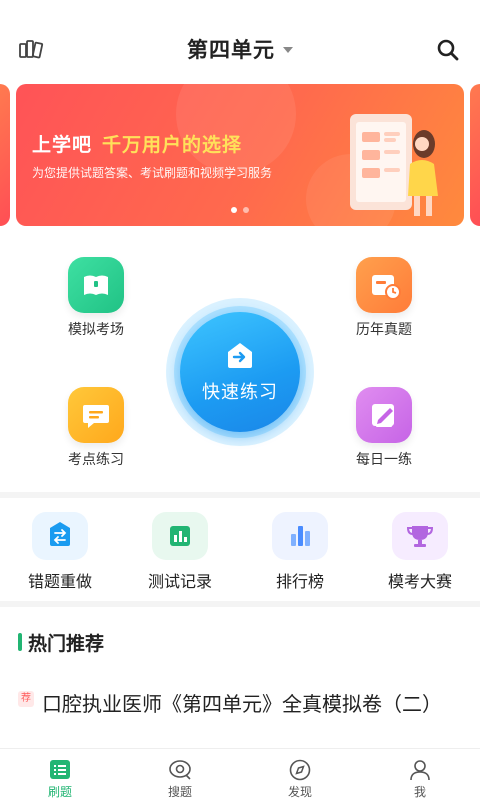 This screenshot has height=800, width=480. What do you see at coordinates (475, 155) in the screenshot?
I see `banner-next-peek` at bounding box center [475, 155].